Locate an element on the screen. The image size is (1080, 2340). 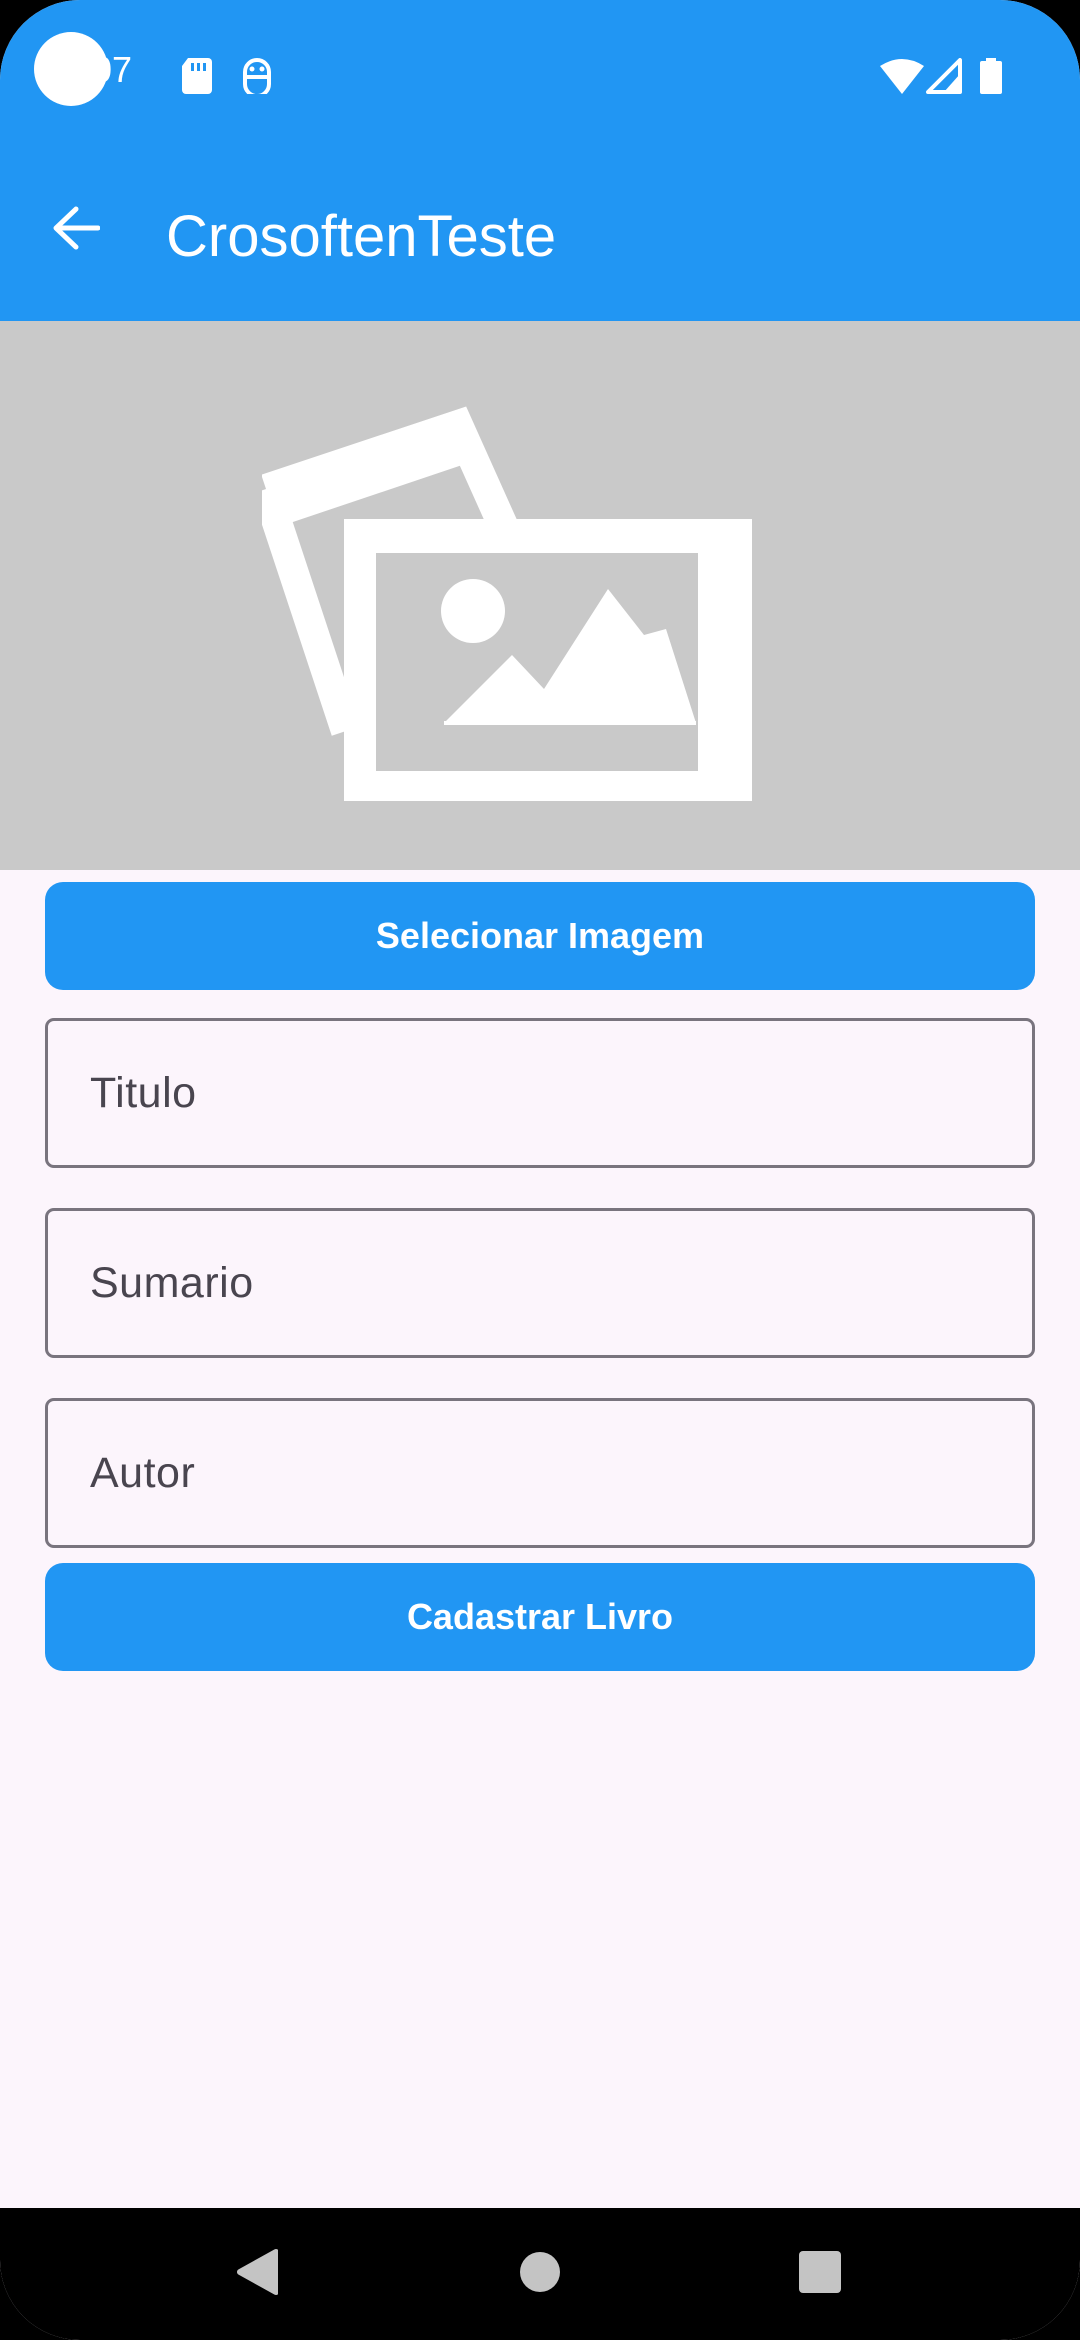
summary-field-label: Sumario is located at coordinates (172, 1282).